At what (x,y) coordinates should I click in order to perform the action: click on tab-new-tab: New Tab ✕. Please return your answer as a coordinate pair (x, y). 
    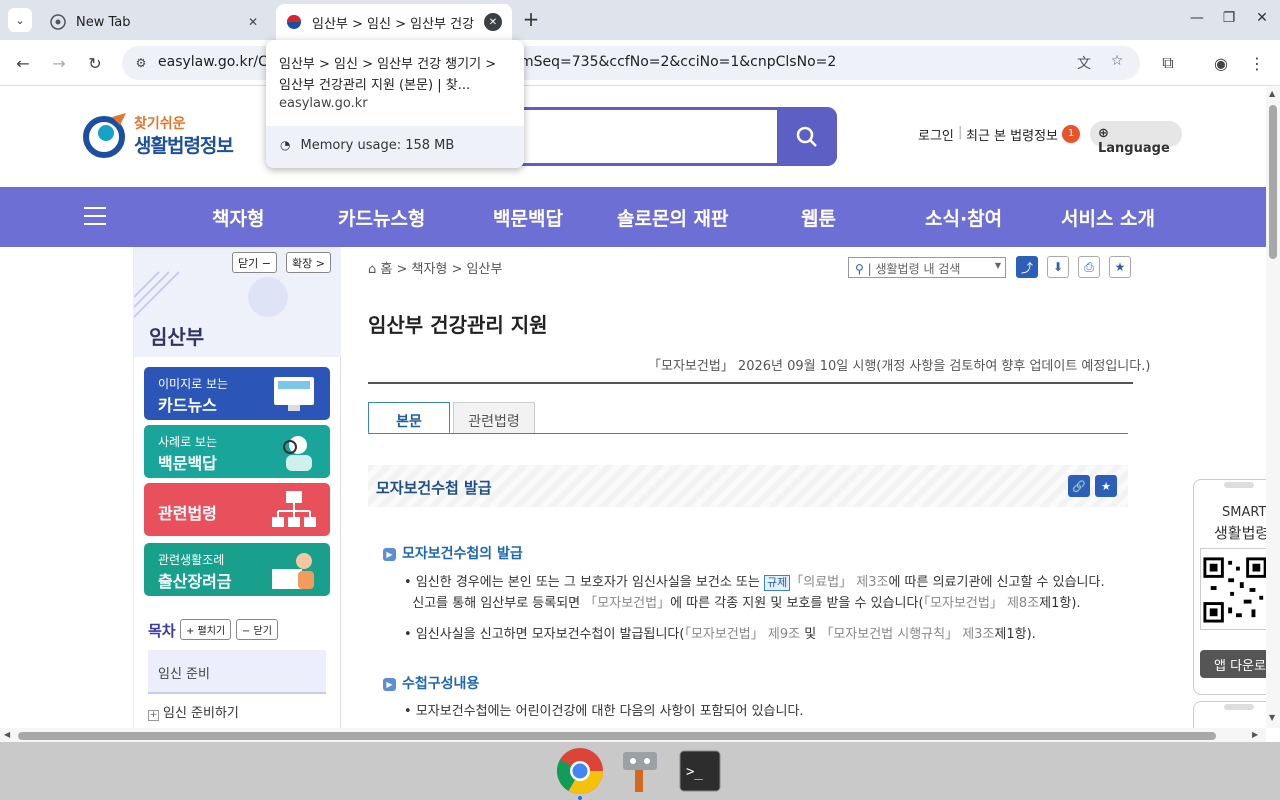
    Looking at the image, I should click on (156, 22).